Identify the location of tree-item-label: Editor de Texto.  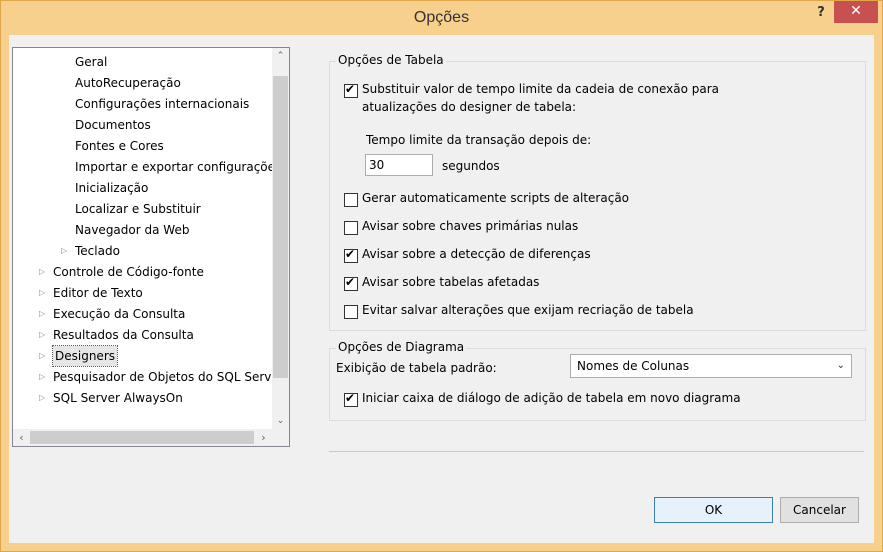
(98, 293).